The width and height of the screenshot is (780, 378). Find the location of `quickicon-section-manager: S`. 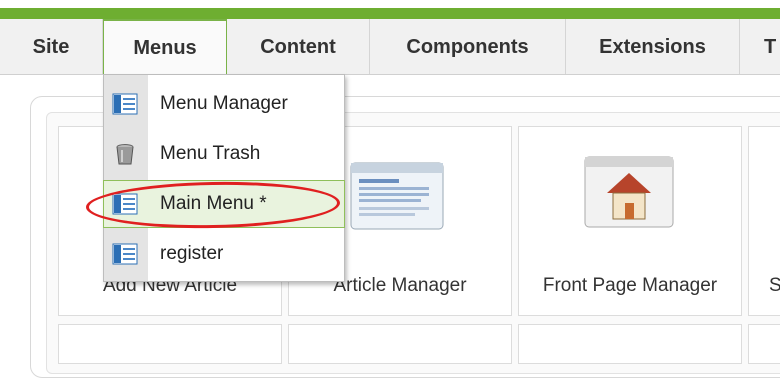

quickicon-section-manager: S is located at coordinates (764, 221).